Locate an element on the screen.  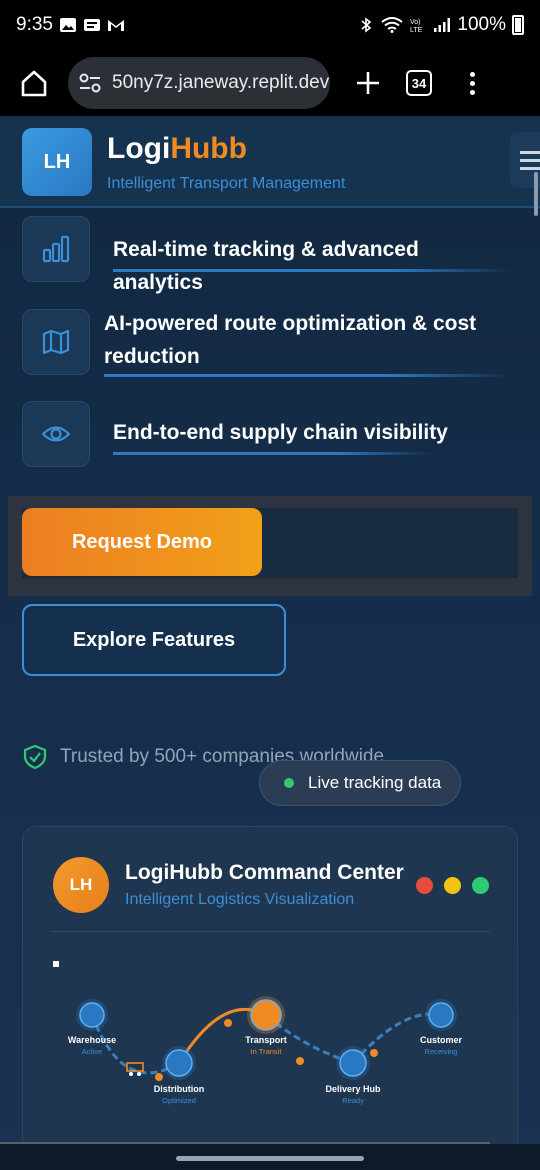
command-center-subtitle: Intelligent Logistics Visualization is located at coordinates (240, 899).